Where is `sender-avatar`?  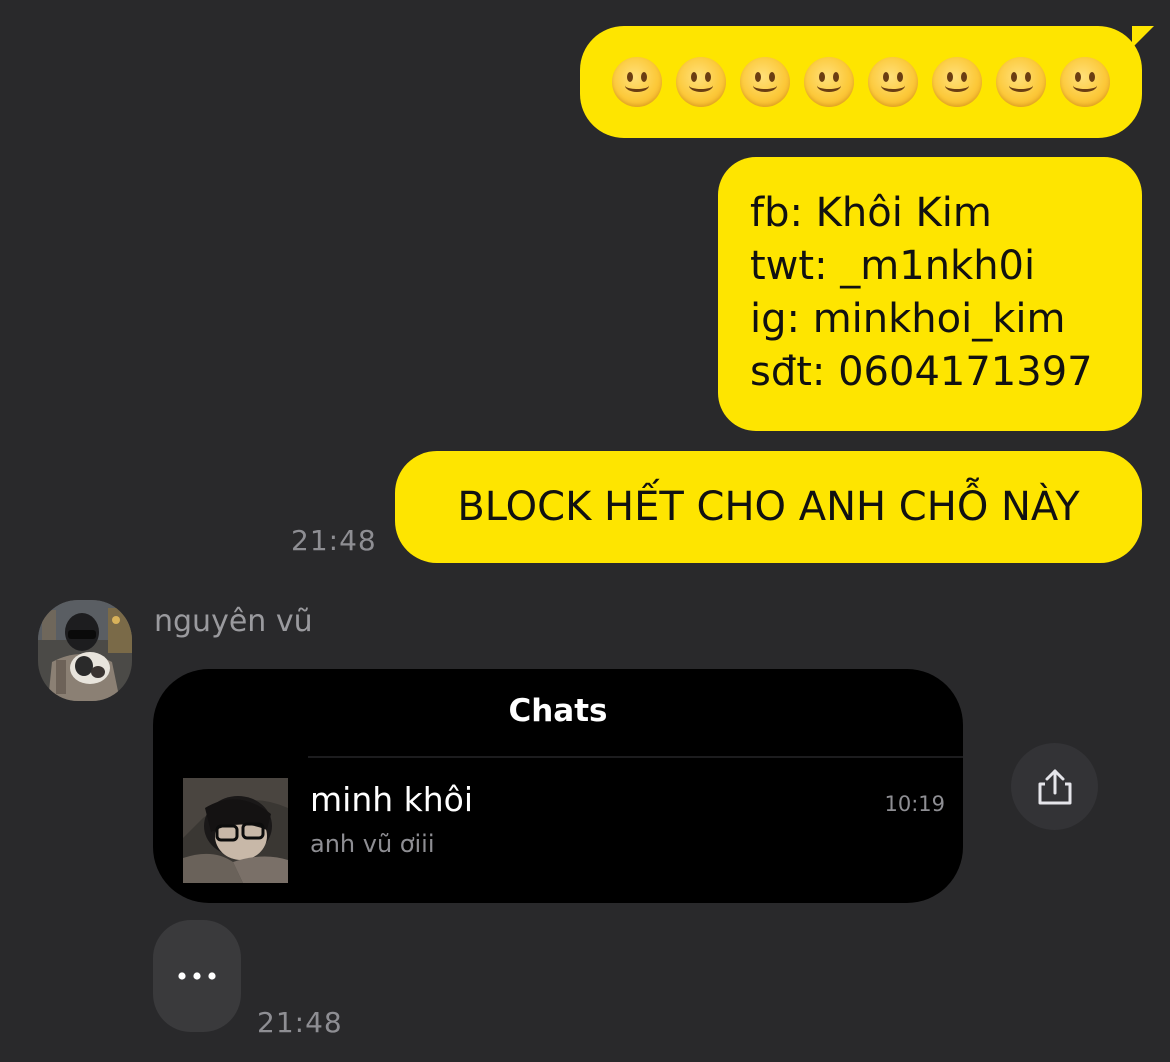 sender-avatar is located at coordinates (85, 650).